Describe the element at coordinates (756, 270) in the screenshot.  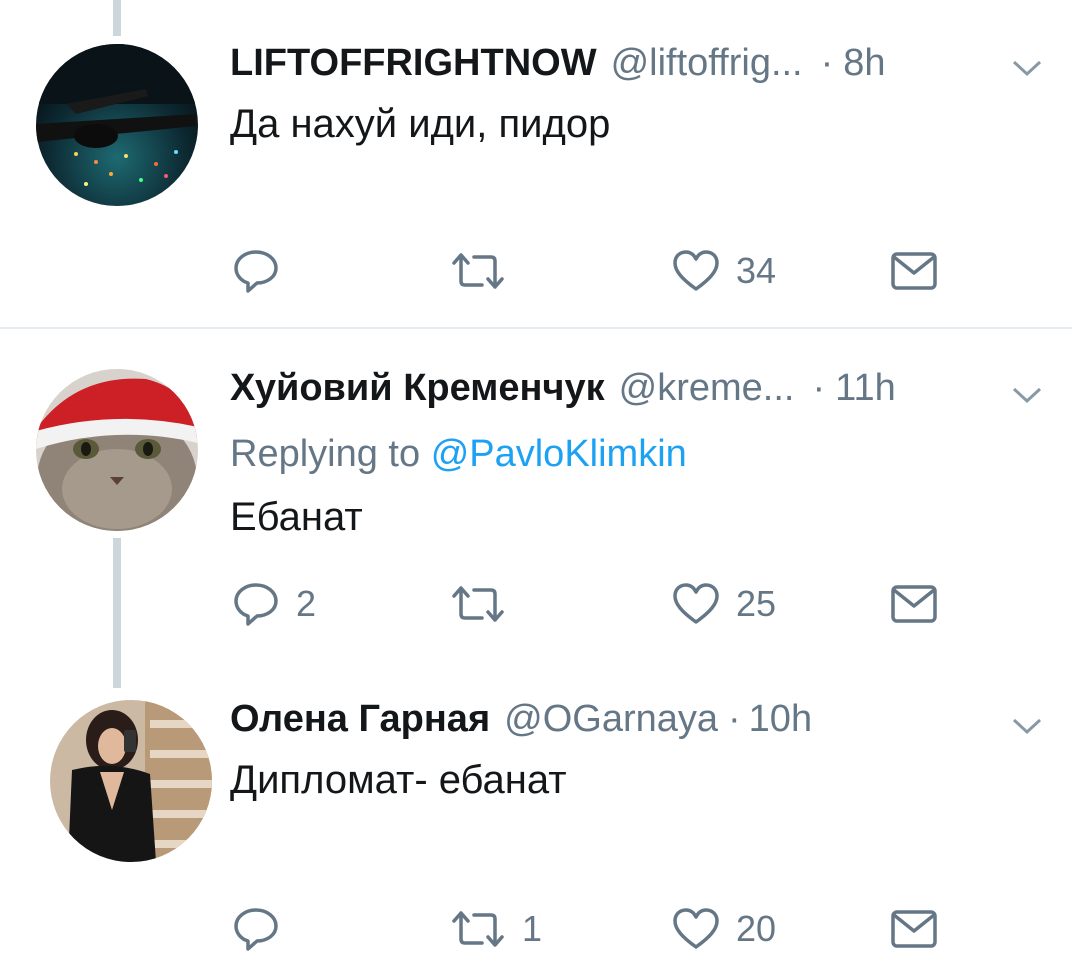
I see `like-count: 34` at that location.